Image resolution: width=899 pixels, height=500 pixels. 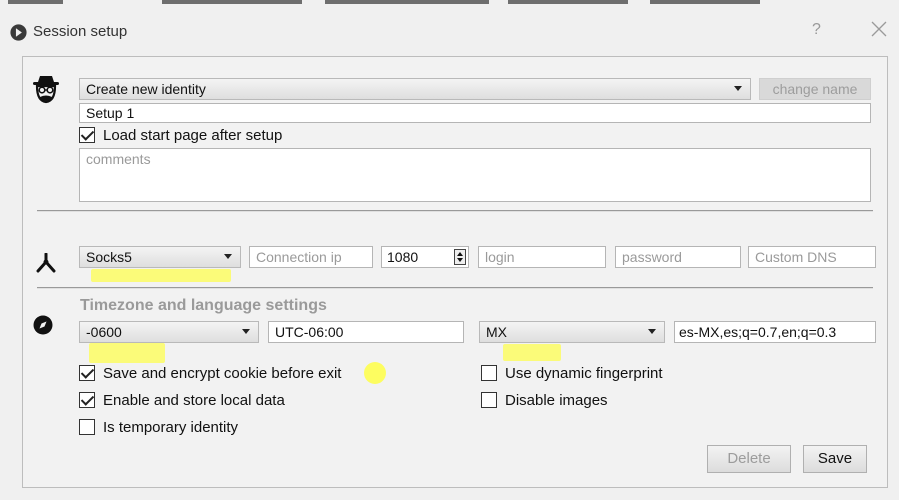 What do you see at coordinates (46, 90) in the screenshot?
I see `disguise-face-icon` at bounding box center [46, 90].